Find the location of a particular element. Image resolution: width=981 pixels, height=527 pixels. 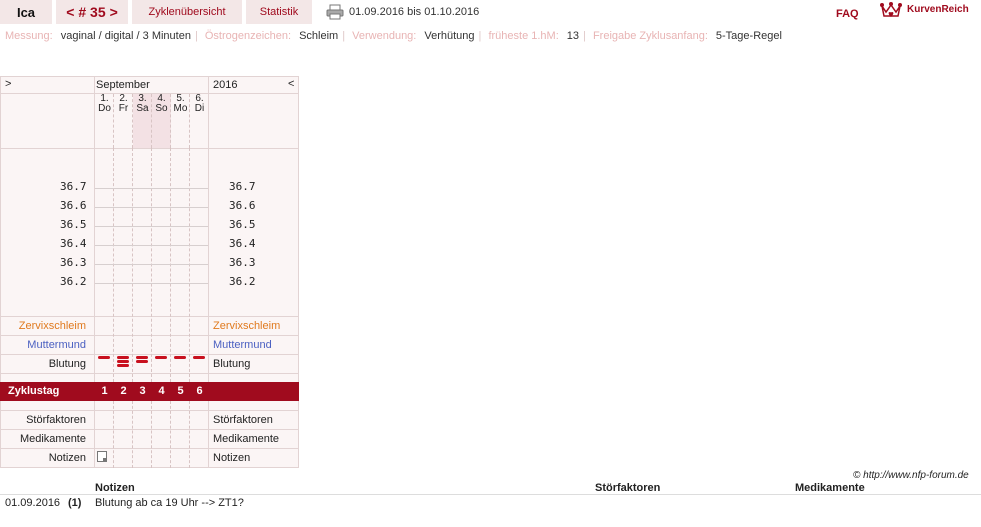

note-date: 01.09.2016 is located at coordinates (33, 503).